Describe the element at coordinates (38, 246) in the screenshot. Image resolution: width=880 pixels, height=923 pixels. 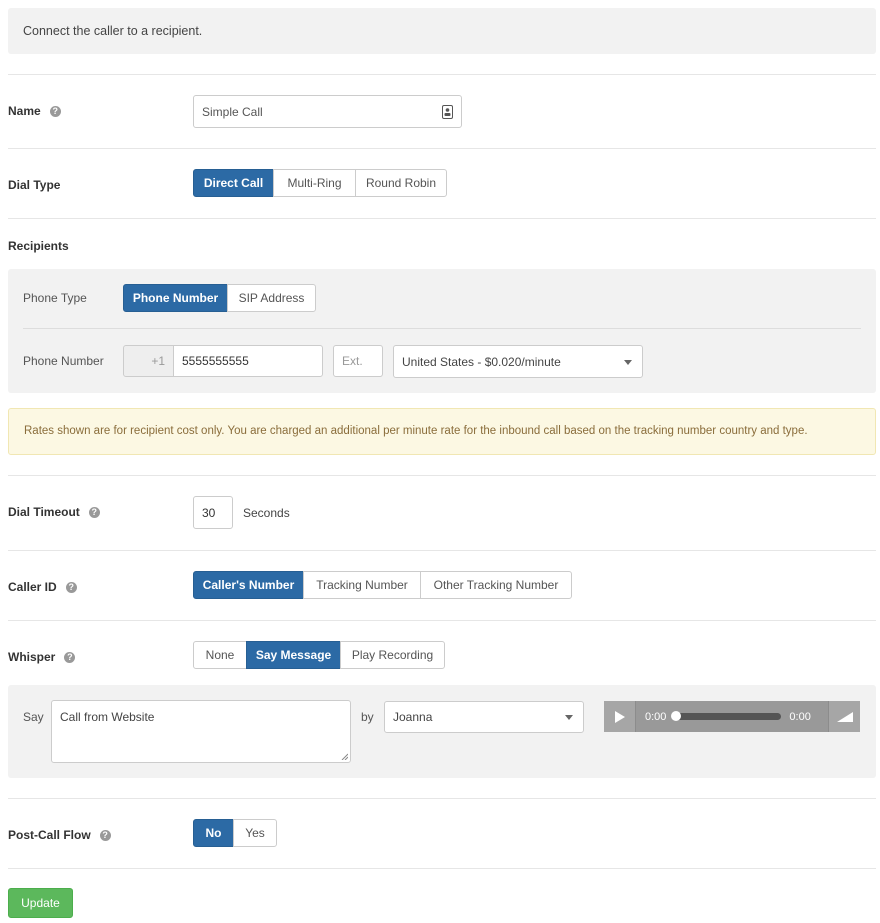
I see `recipients-label: Recipients` at that location.